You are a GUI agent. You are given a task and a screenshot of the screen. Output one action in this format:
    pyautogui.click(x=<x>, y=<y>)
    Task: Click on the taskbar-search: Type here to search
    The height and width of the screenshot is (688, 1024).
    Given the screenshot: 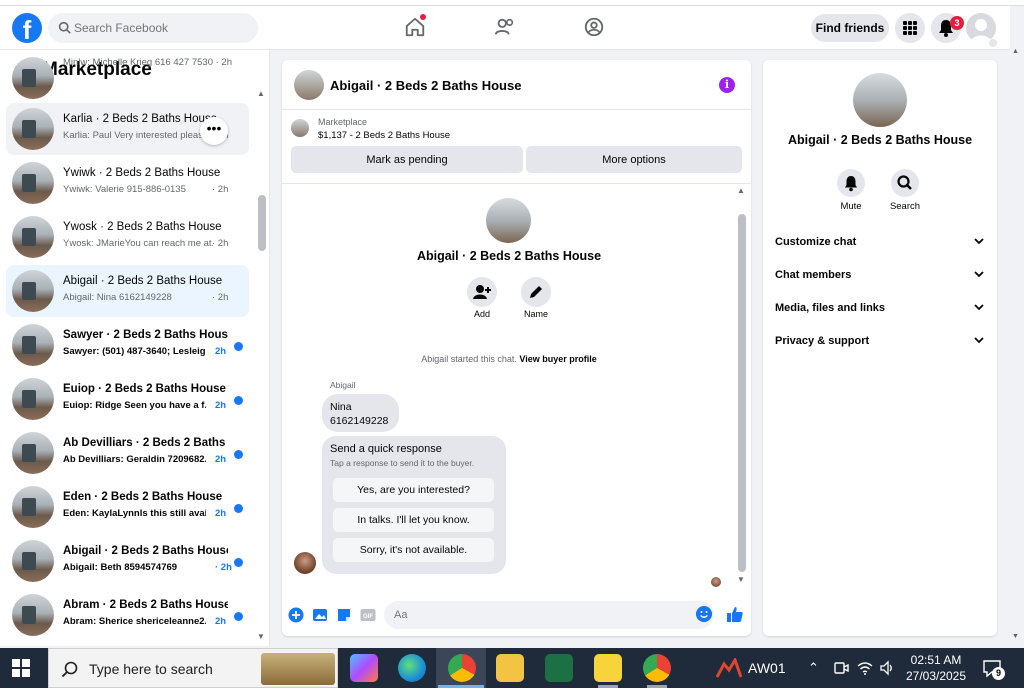 What is the action you would take?
    pyautogui.click(x=193, y=668)
    